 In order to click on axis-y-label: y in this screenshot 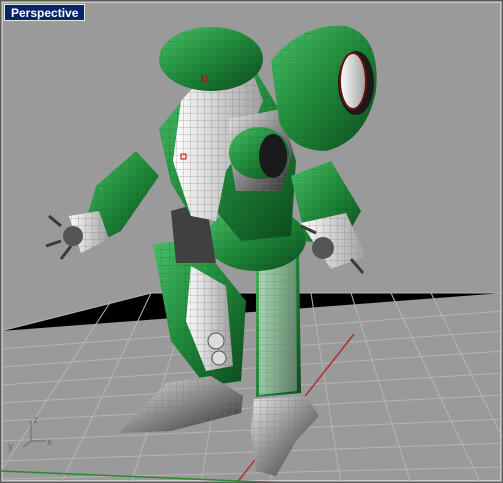, I will do `click(10, 446)`.